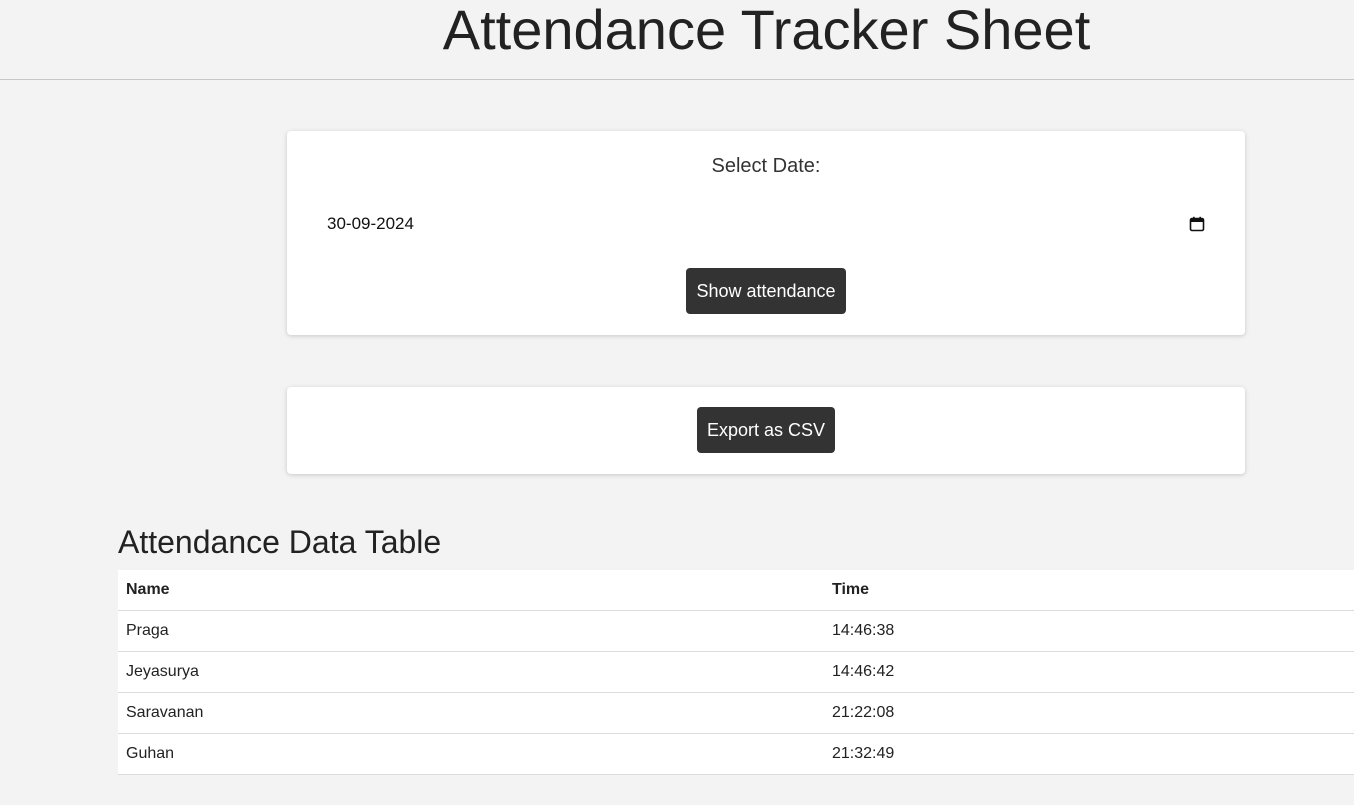 The height and width of the screenshot is (805, 1354). Describe the element at coordinates (471, 590) in the screenshot. I see `column-header-name: Name` at that location.